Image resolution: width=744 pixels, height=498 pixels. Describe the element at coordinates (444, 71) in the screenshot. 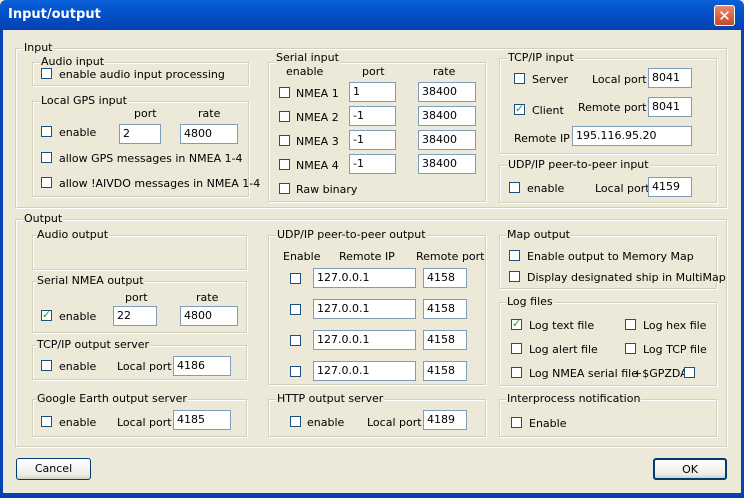

I see `serial-rate-header: rate` at that location.